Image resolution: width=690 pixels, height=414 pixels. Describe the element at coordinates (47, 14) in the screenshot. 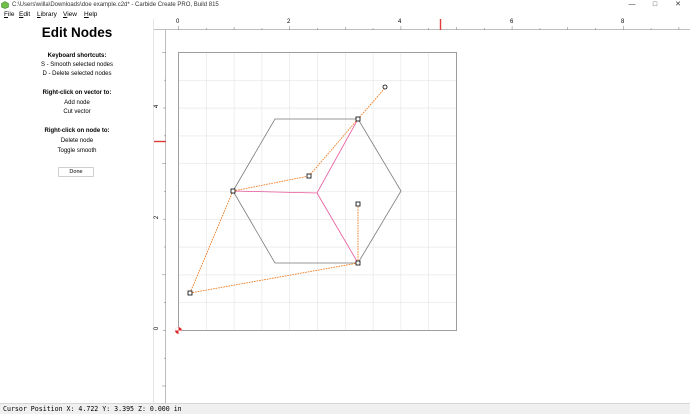

I see `menu-library: Library` at that location.